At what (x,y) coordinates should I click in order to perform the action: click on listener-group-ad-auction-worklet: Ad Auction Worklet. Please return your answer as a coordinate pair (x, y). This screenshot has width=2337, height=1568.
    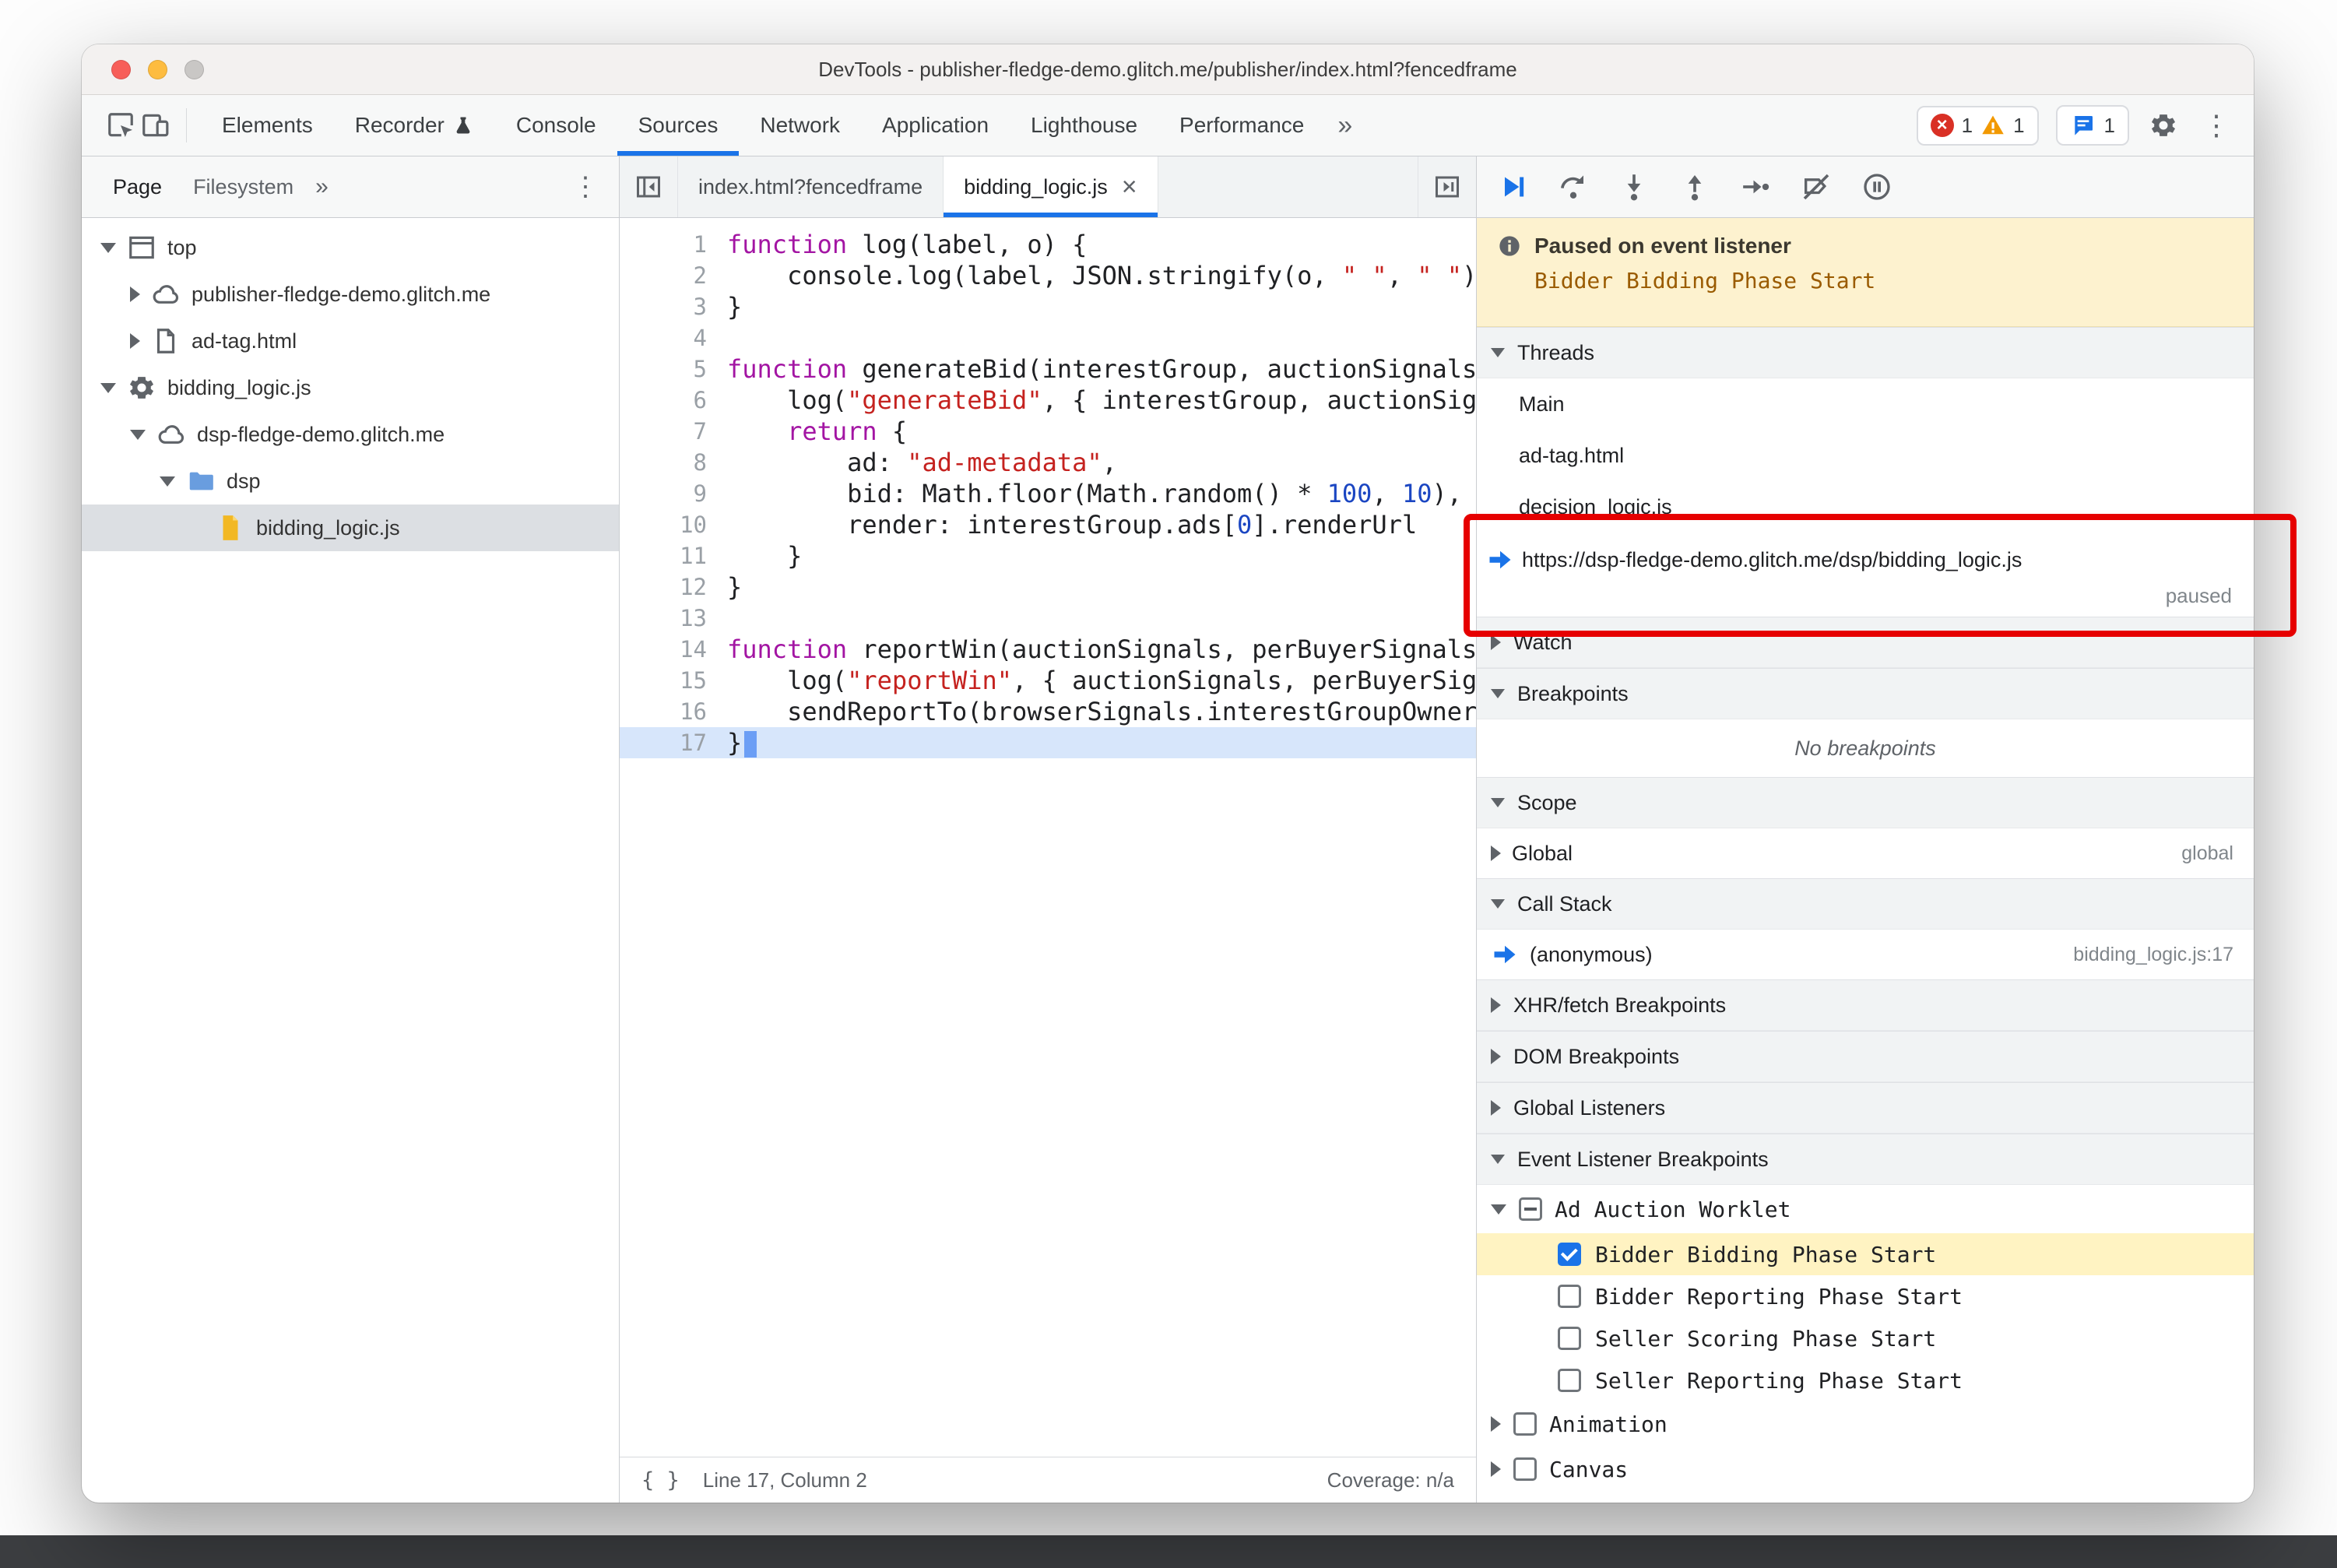
    Looking at the image, I should click on (1866, 1209).